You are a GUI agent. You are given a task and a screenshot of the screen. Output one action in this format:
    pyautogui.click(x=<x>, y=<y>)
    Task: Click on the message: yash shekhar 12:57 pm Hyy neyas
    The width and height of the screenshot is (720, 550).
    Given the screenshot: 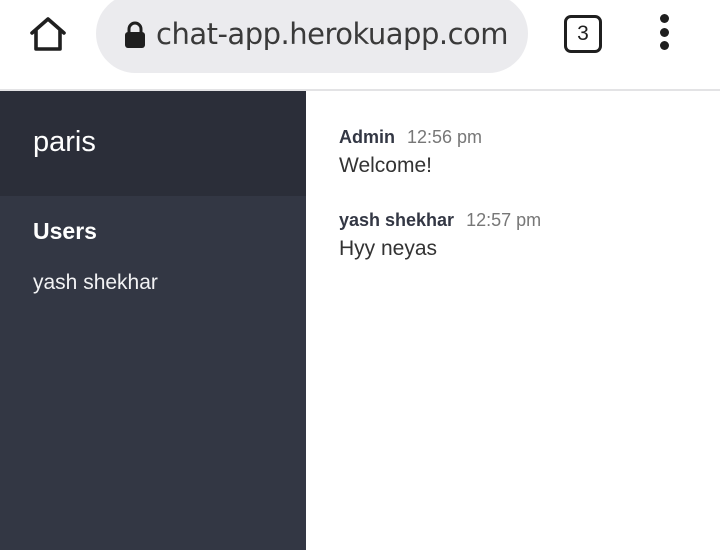 What is the action you would take?
    pyautogui.click(x=440, y=235)
    